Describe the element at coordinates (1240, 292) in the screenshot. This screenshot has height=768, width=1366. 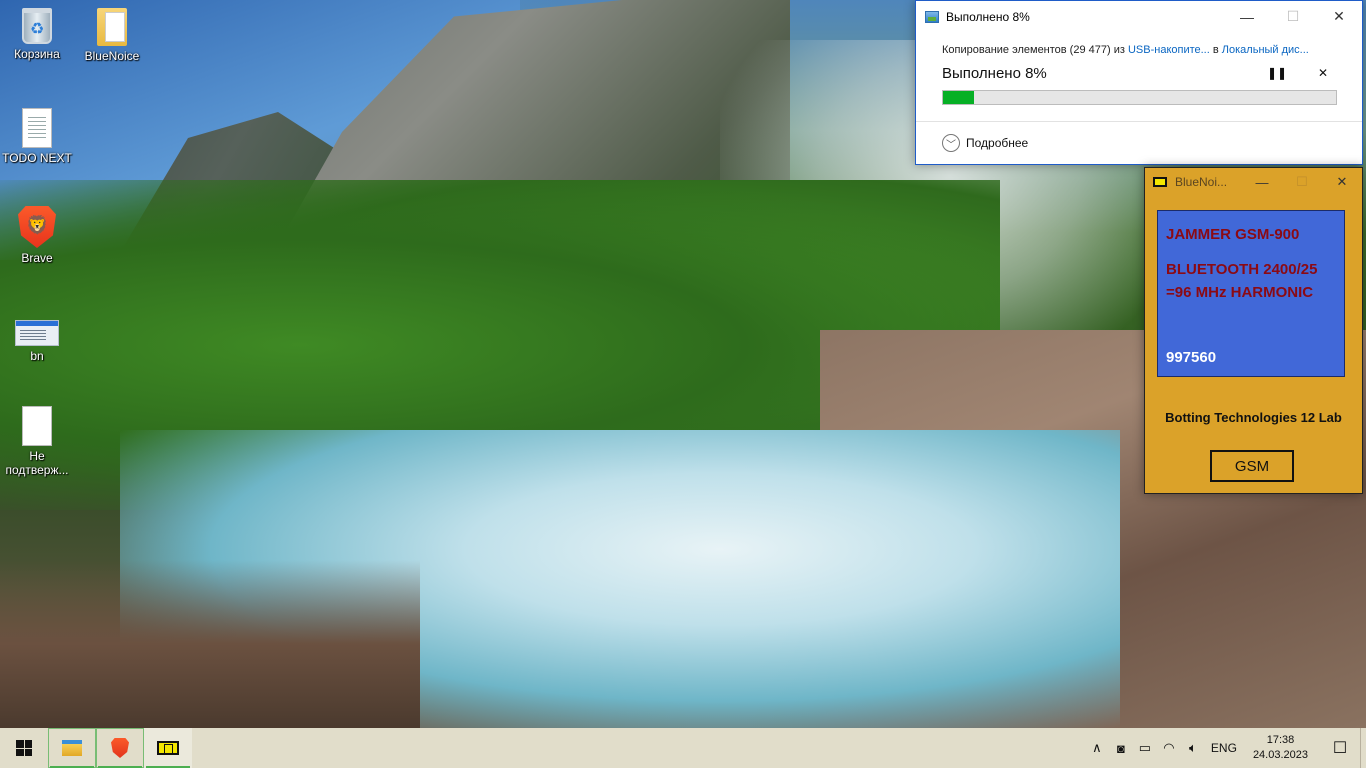
I see `harmonic-text: =96 MHz HARMONIC` at that location.